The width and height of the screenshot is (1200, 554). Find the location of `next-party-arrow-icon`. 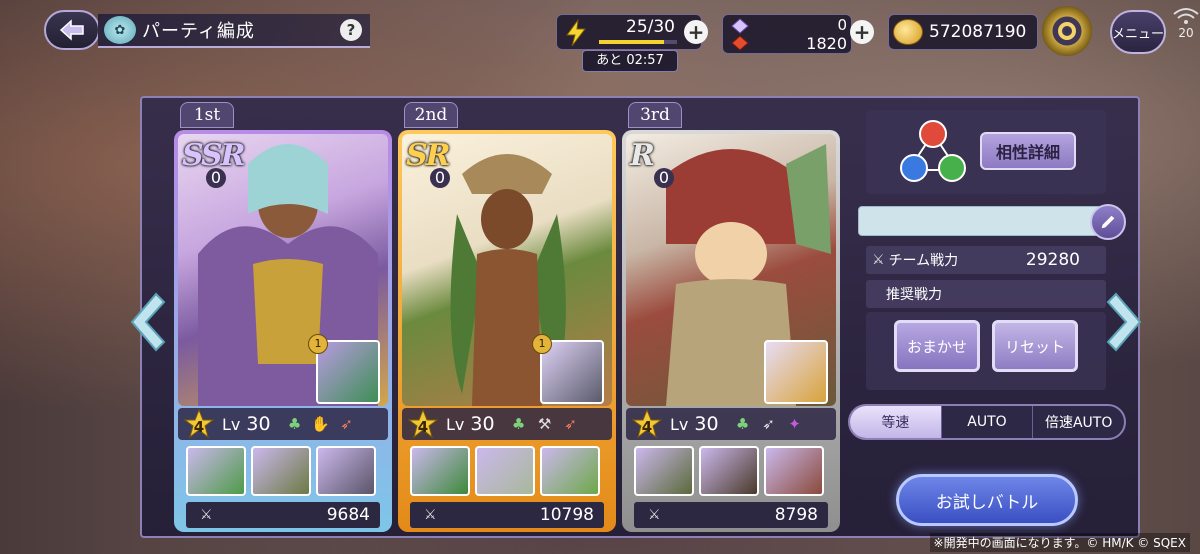

next-party-arrow-icon is located at coordinates (1124, 322).